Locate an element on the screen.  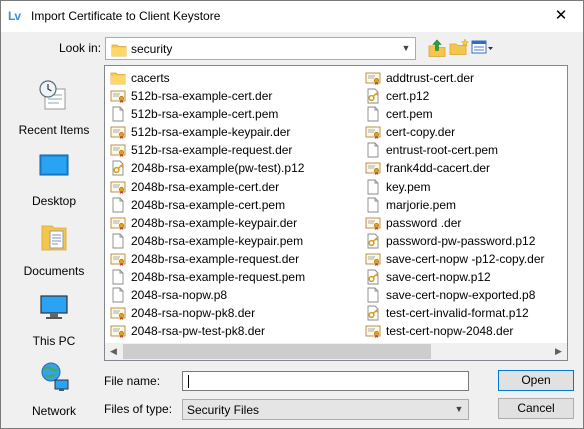
file-list-item: 512b-rsa-example-cert.pem is located at coordinates (233, 114).